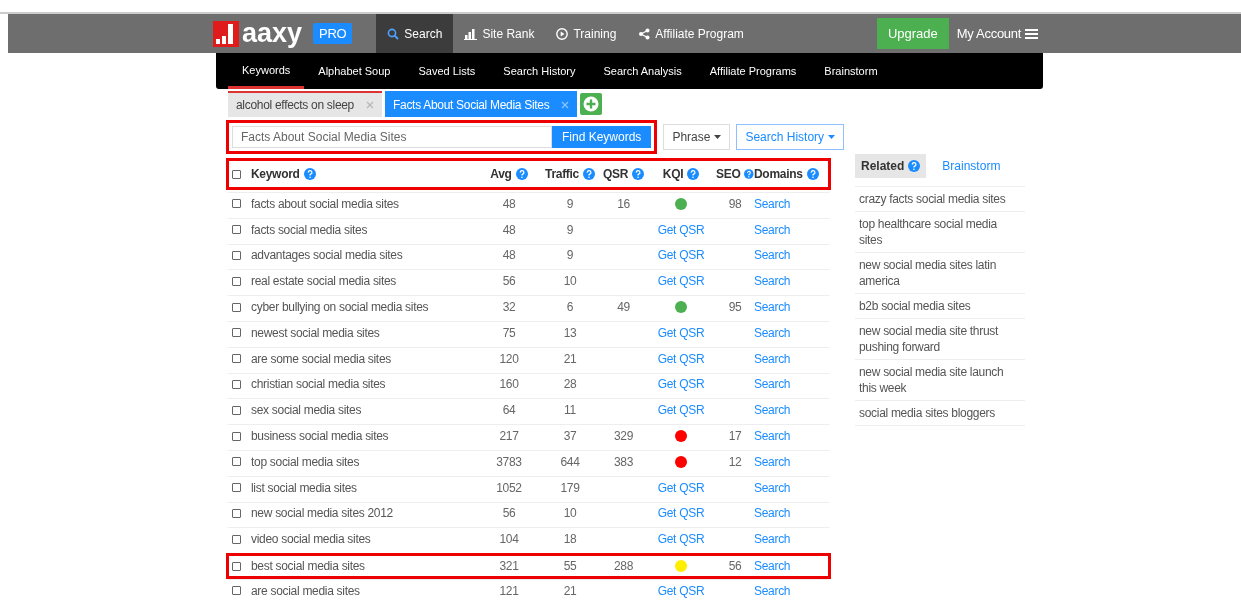  What do you see at coordinates (499, 33) in the screenshot?
I see `nav-tab: Site Rank` at bounding box center [499, 33].